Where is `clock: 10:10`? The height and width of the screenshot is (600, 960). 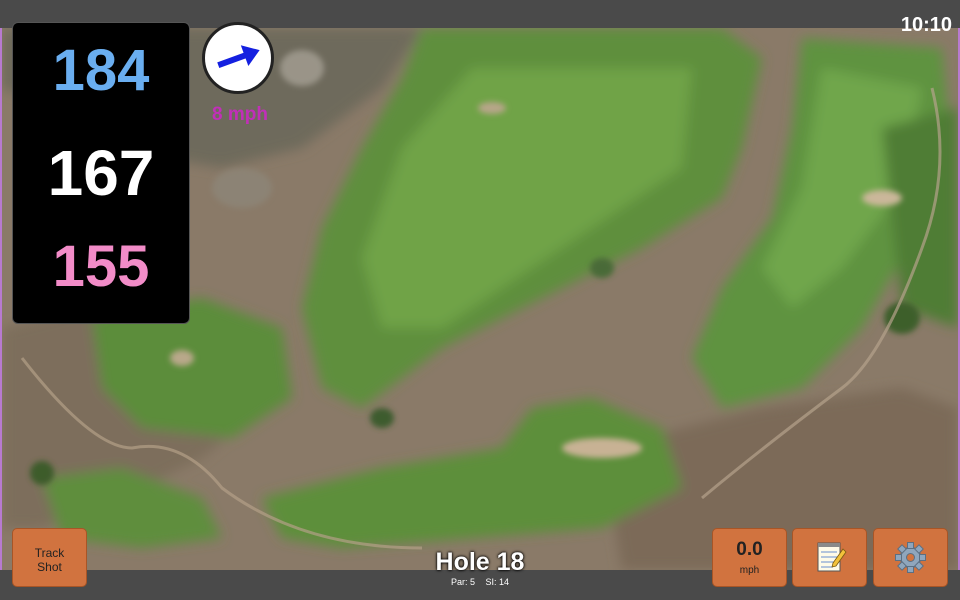
clock: 10:10 is located at coordinates (926, 25).